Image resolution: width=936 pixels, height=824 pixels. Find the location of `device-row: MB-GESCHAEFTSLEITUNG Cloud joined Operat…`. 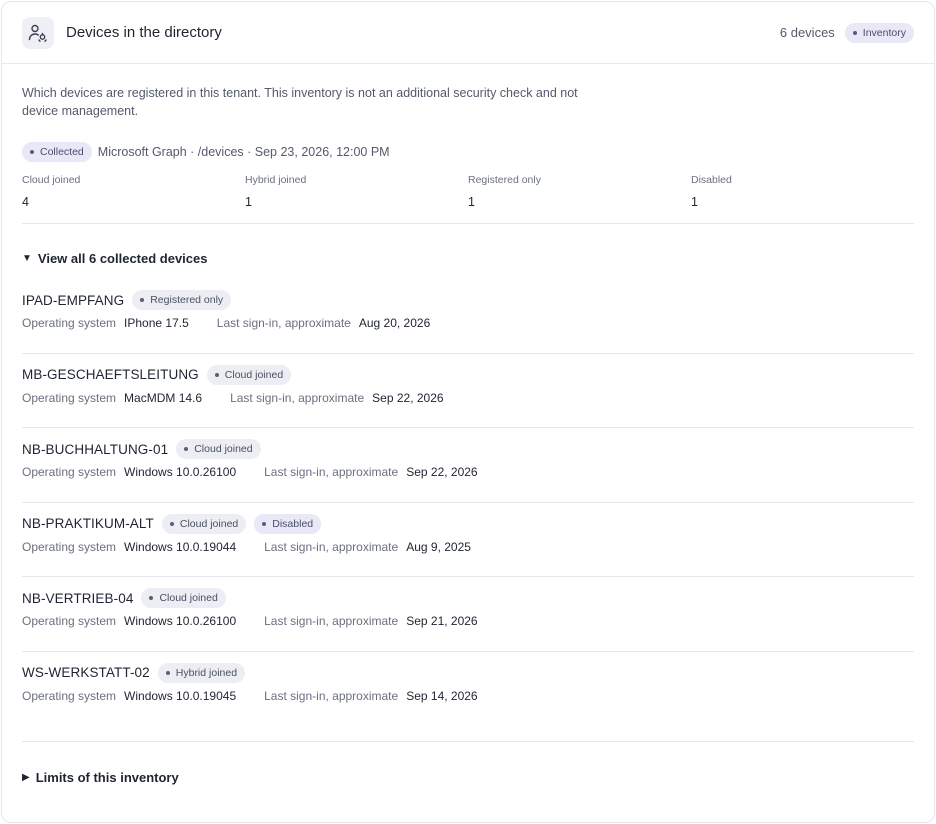

device-row: MB-GESCHAEFTSLEITUNG Cloud joined Operat… is located at coordinates (468, 391).